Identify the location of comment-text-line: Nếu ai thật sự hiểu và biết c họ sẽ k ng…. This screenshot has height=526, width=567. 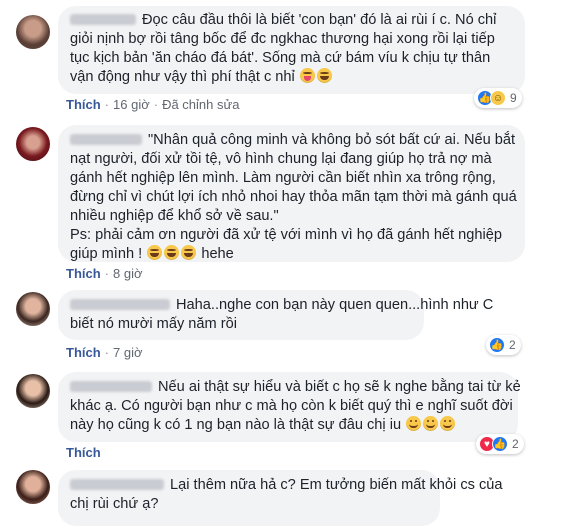
(339, 387).